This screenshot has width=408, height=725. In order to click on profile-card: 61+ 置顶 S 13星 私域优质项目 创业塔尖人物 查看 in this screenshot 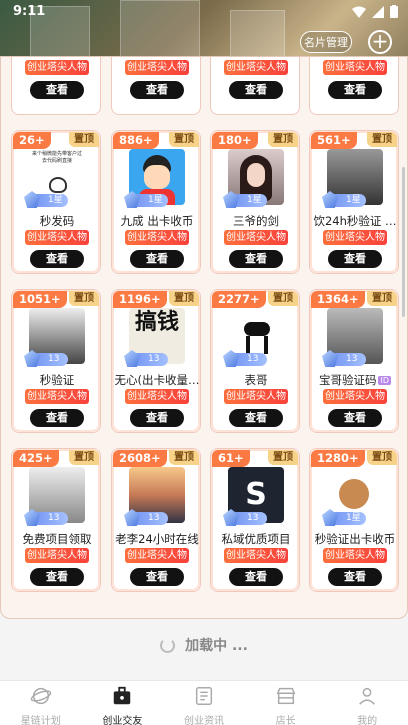, I will do `click(255, 520)`.